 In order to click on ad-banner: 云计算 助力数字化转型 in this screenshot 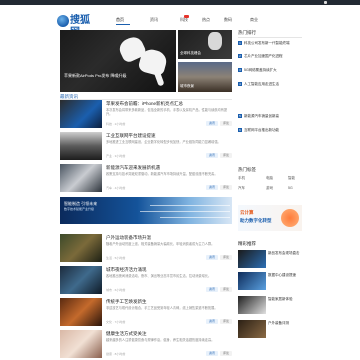, I will do `click(270, 218)`.